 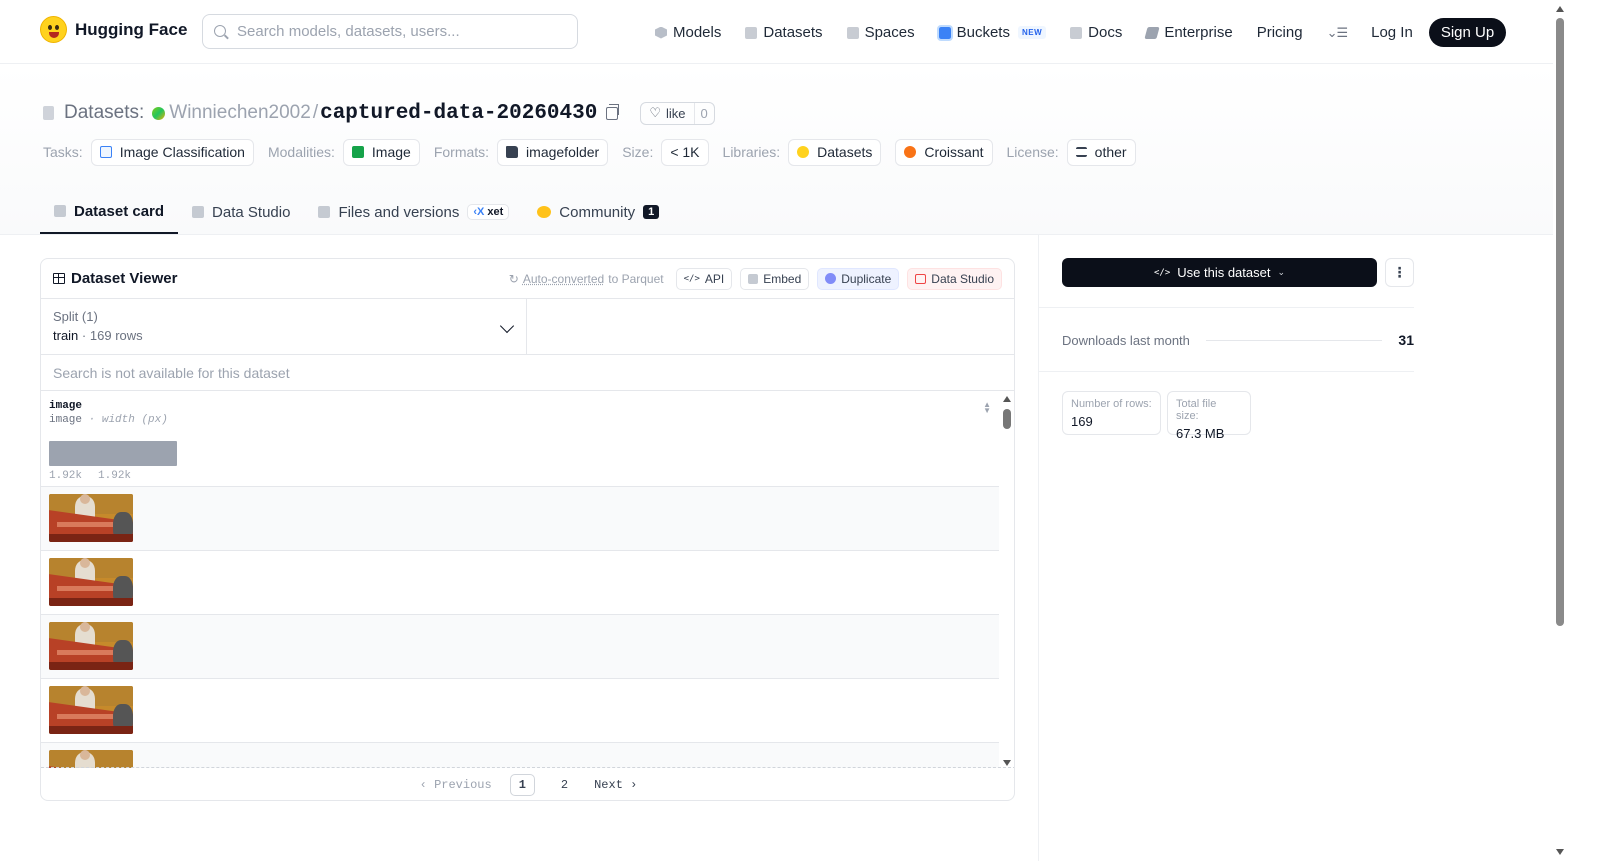 I want to click on sort-icon: ▲ ▼, so click(x=987, y=408).